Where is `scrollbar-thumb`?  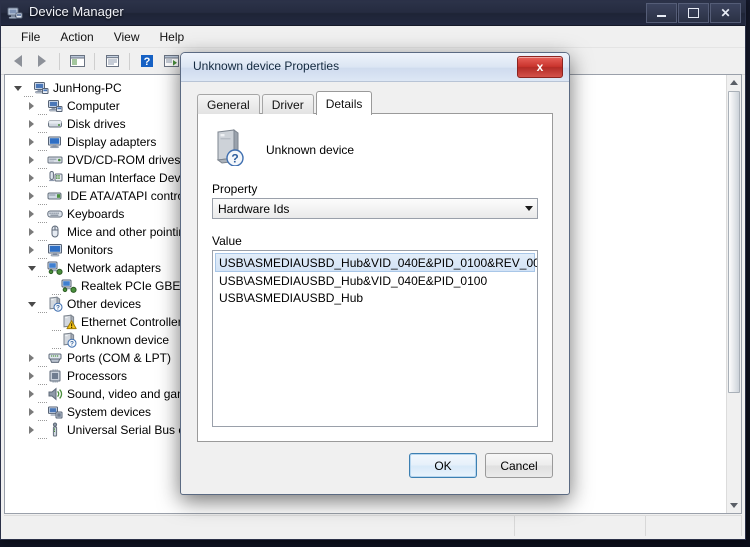 scrollbar-thumb is located at coordinates (734, 242).